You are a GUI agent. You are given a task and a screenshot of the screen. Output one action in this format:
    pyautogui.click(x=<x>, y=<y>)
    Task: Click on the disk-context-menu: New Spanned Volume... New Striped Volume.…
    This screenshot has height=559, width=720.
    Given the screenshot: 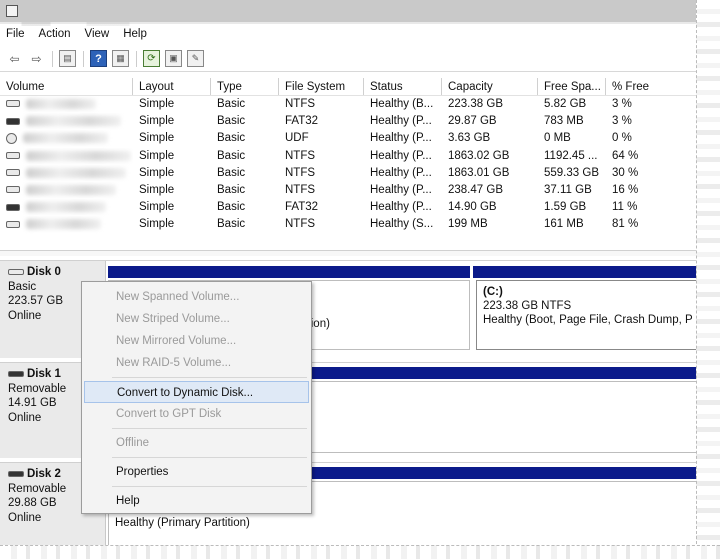 What is the action you would take?
    pyautogui.click(x=196, y=397)
    